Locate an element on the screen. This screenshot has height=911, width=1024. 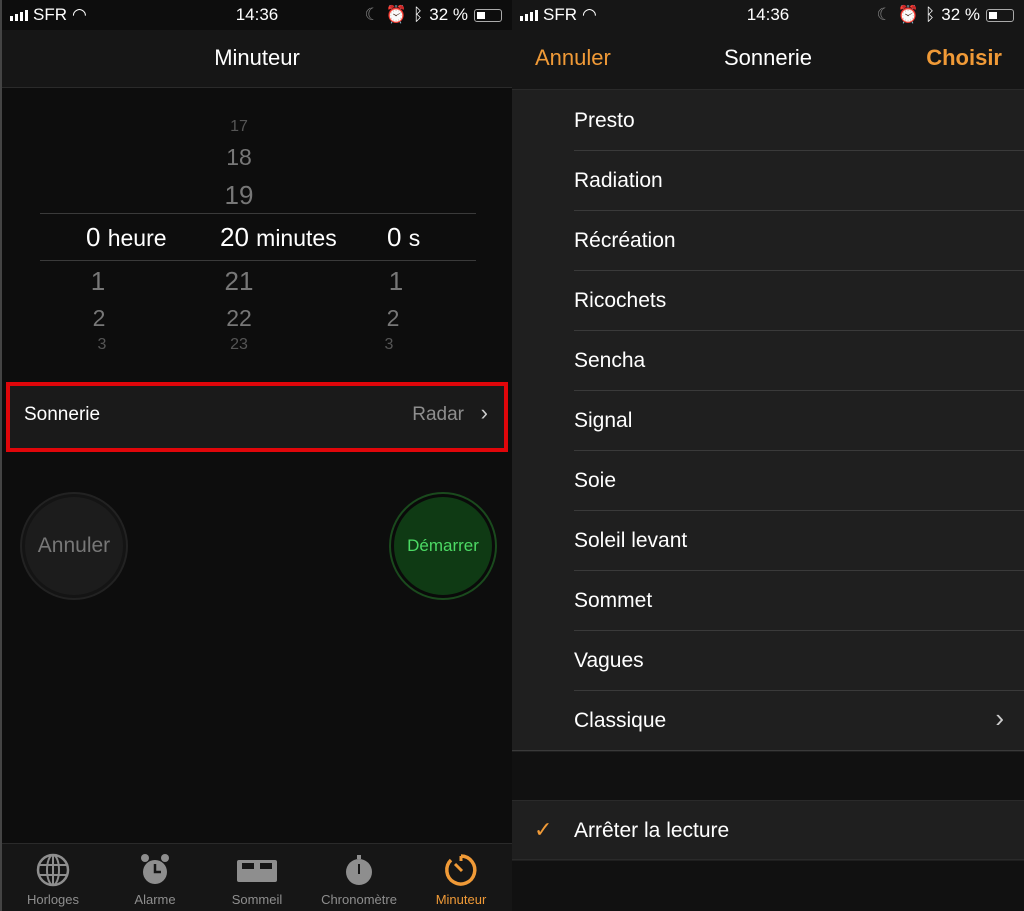
ringtone-row: Récréation is located at coordinates (768, 241).